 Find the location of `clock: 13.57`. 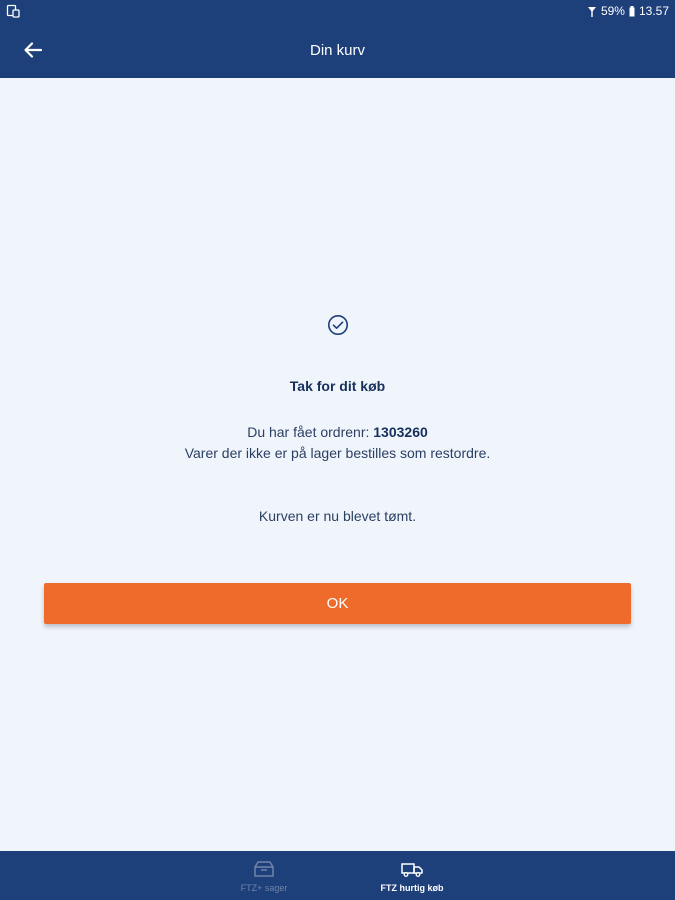

clock: 13.57 is located at coordinates (653, 11).